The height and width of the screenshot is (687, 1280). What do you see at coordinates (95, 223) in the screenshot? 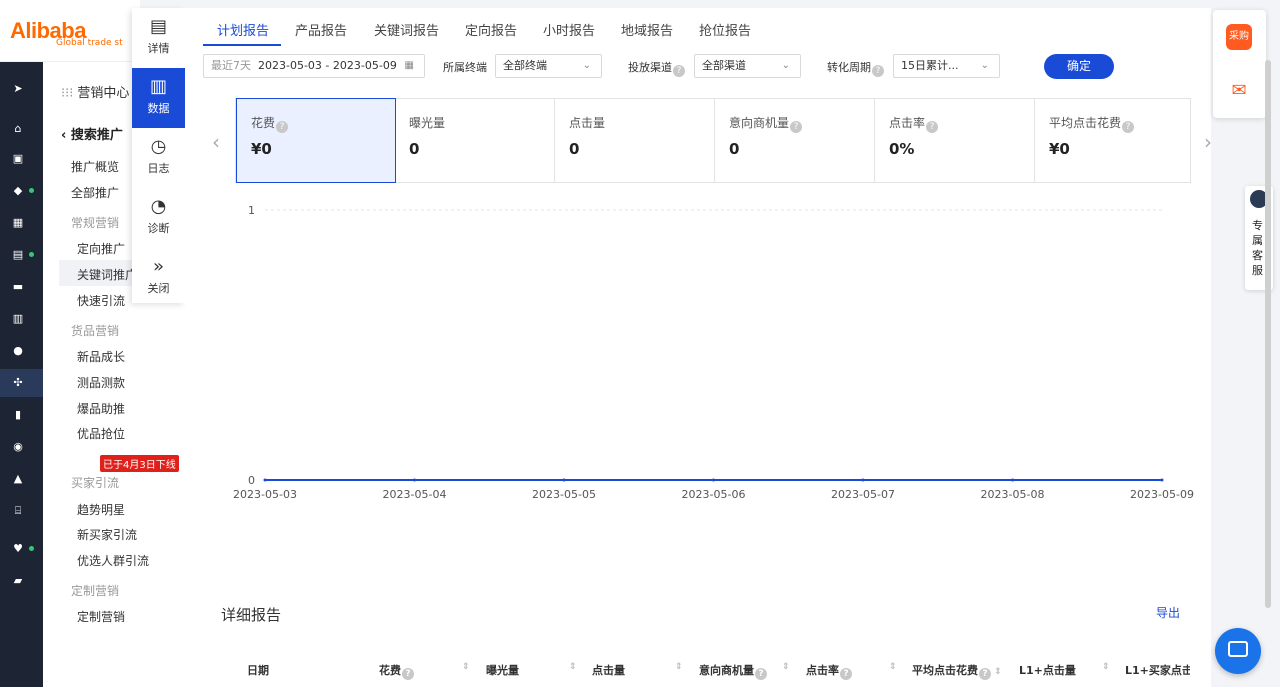
I see `nav-group-label: 常规营销` at bounding box center [95, 223].